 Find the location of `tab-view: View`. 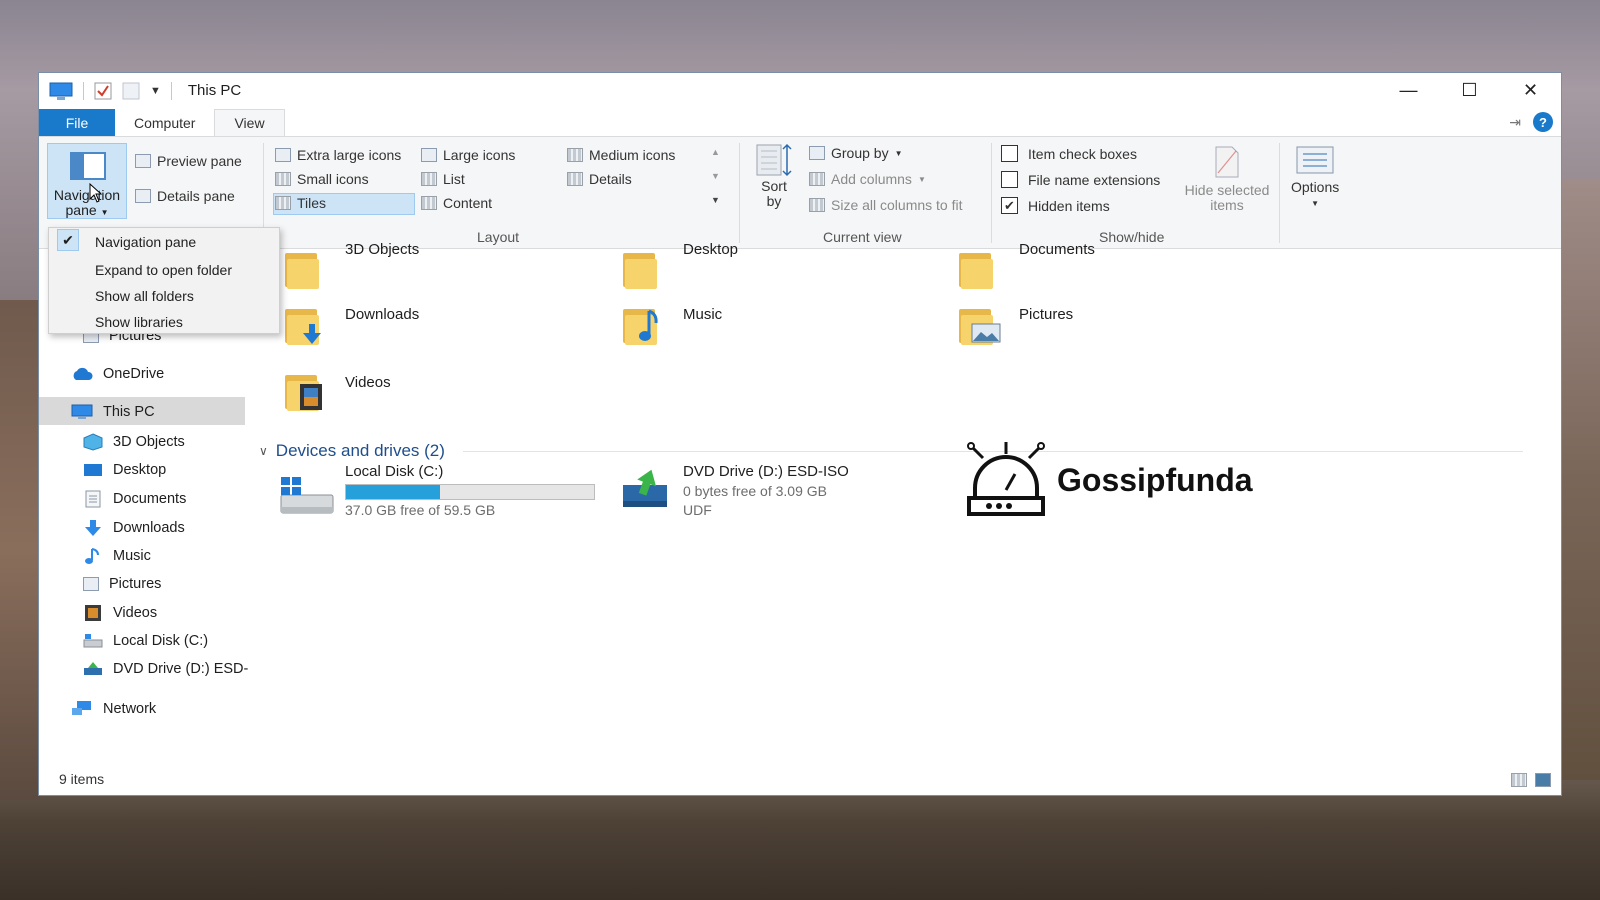

tab-view: View is located at coordinates (249, 122).